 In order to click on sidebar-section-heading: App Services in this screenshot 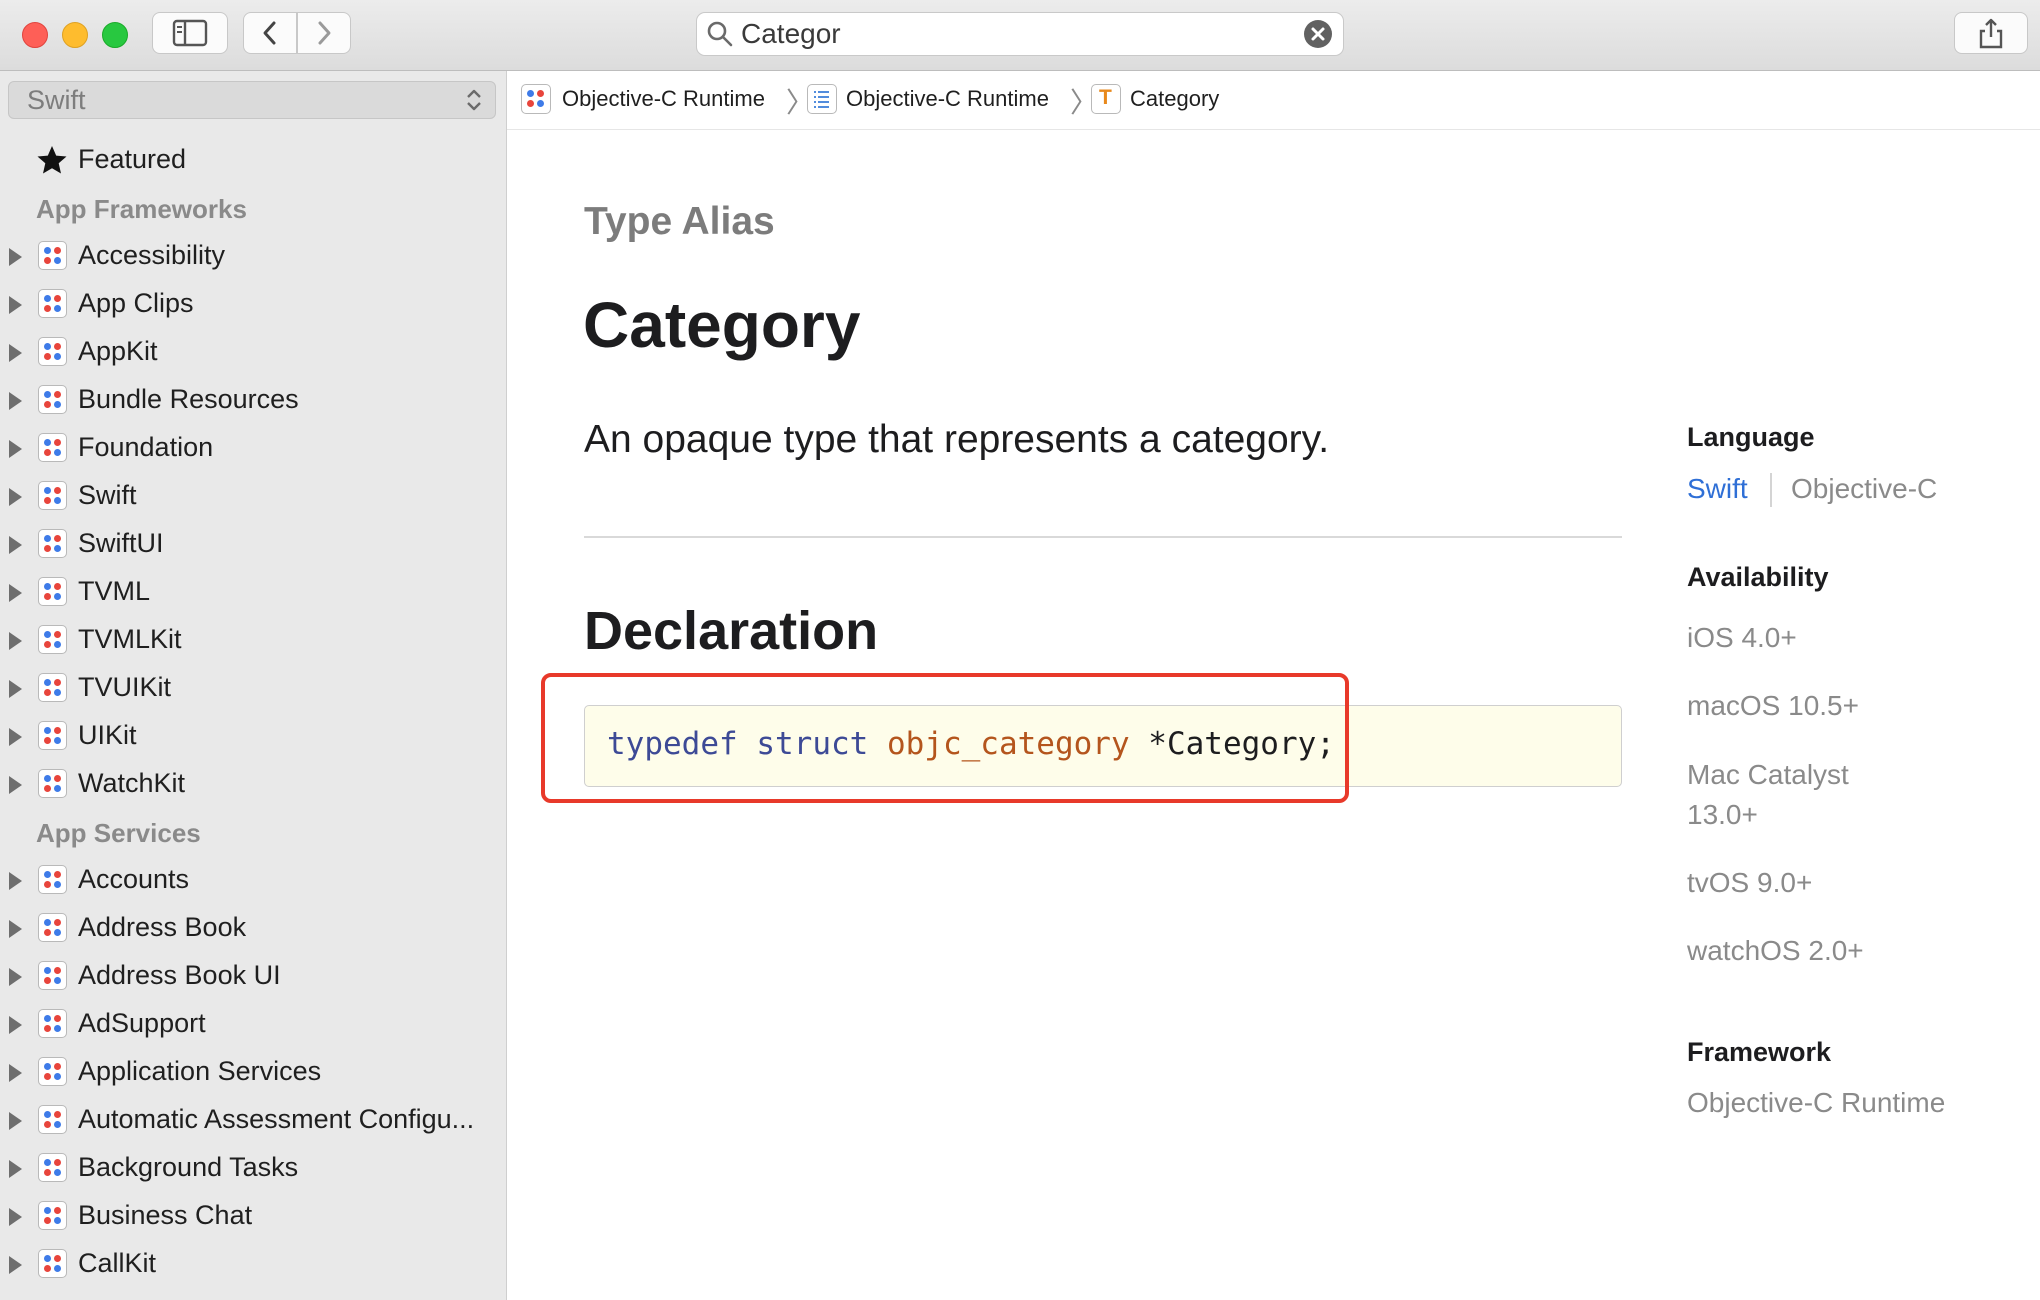, I will do `click(118, 833)`.